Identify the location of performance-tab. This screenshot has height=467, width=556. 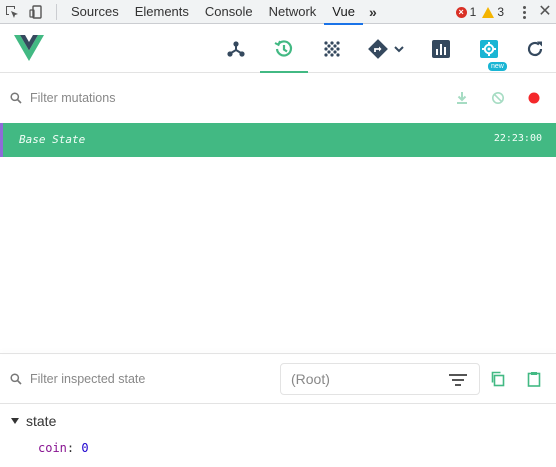
(441, 49).